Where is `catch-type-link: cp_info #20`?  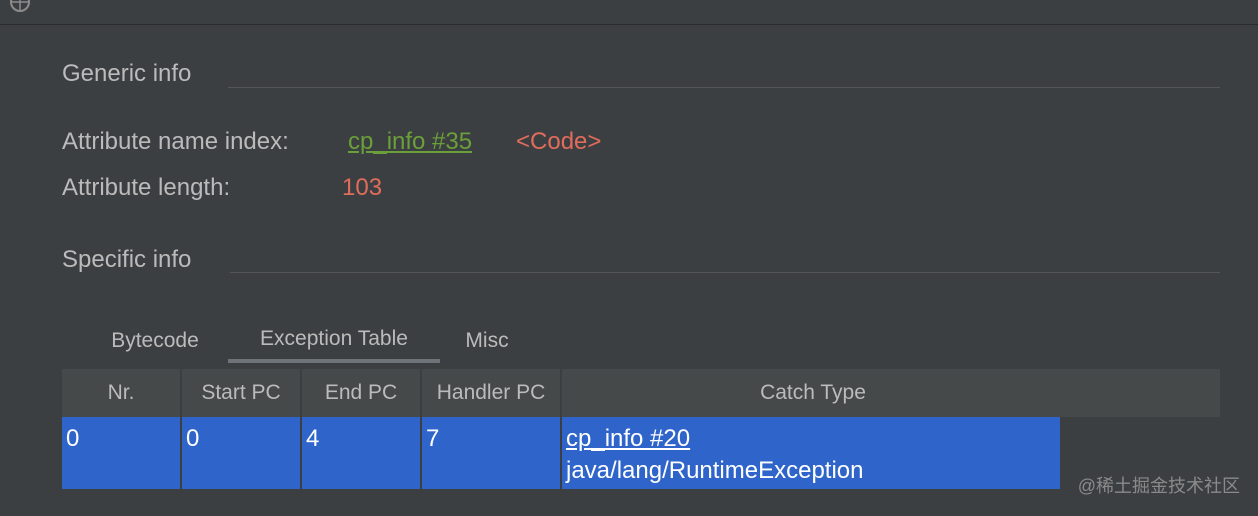
catch-type-link: cp_info #20 is located at coordinates (811, 439).